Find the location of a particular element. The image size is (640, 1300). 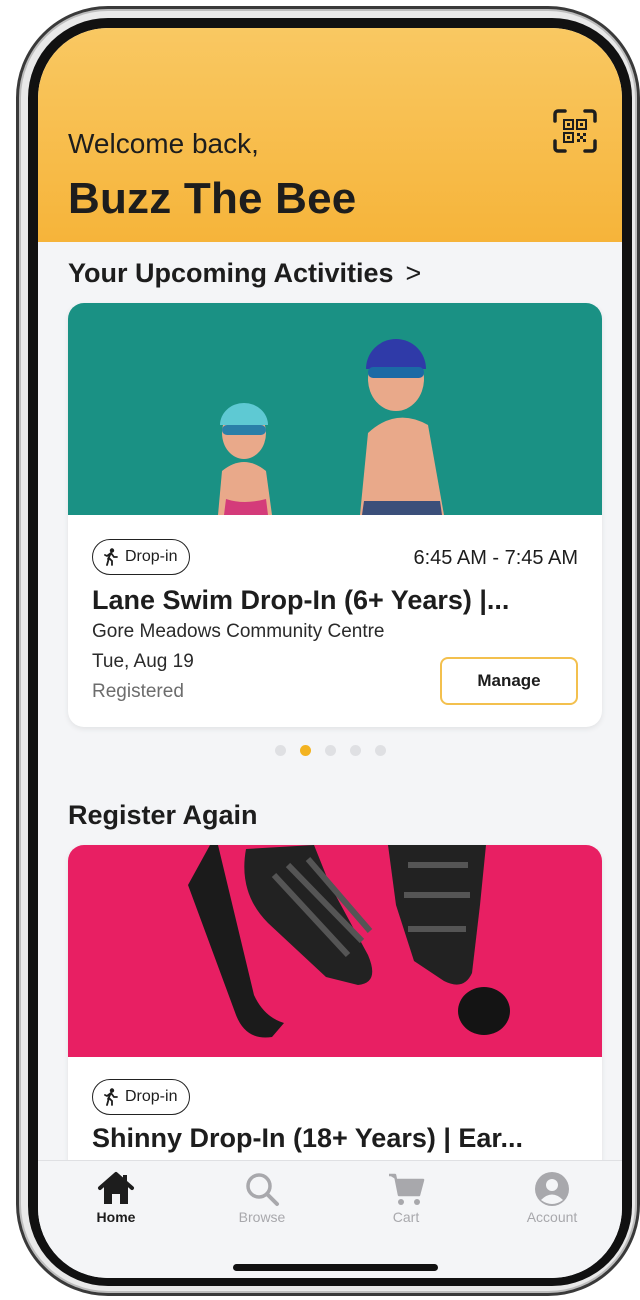

chevron-right-icon: > is located at coordinates (413, 273).